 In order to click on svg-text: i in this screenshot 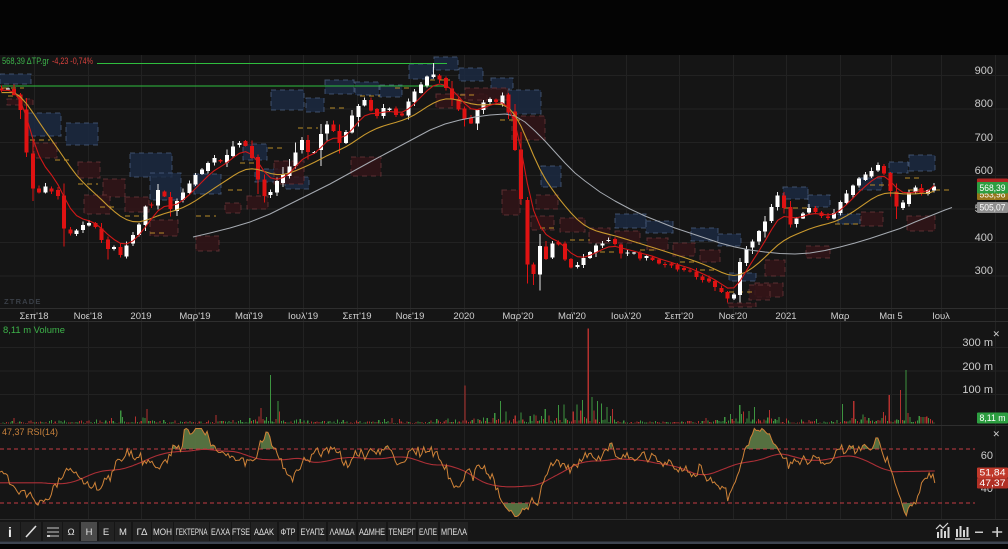, I will do `click(10, 532)`.